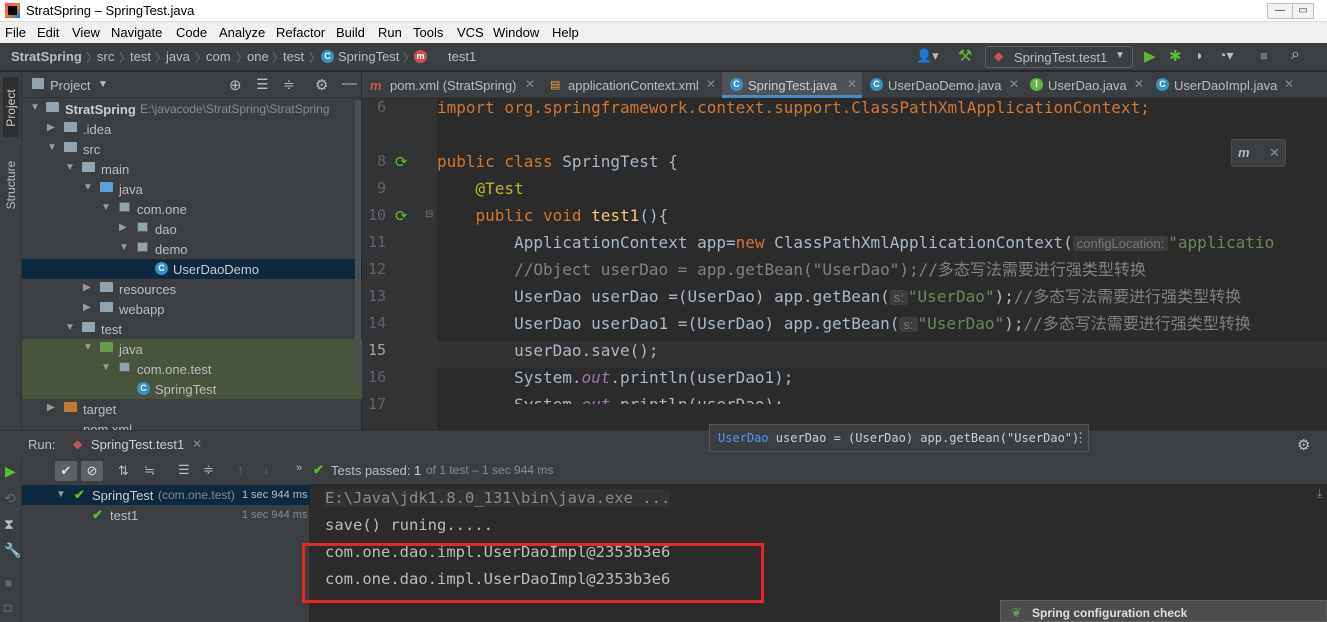  What do you see at coordinates (882, 377) in the screenshot?
I see `code-line-16: System.out.println(userDao1);` at bounding box center [882, 377].